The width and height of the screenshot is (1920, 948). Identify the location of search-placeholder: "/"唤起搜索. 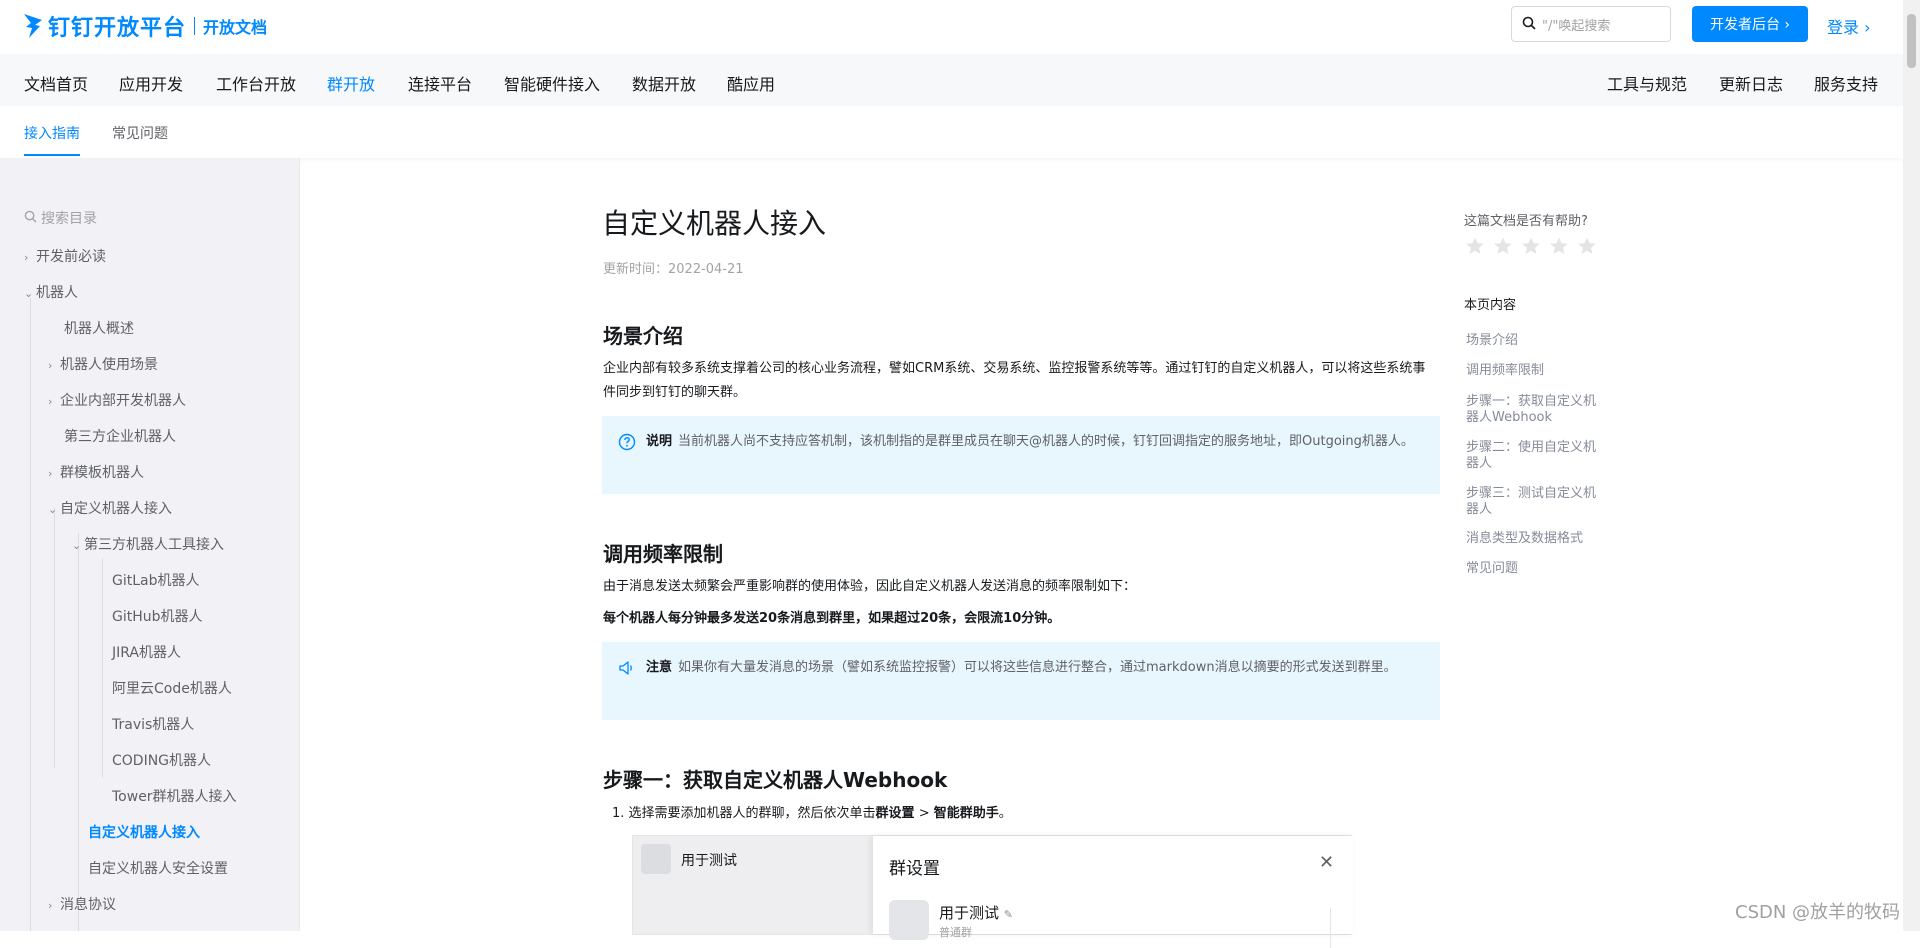
(1576, 26).